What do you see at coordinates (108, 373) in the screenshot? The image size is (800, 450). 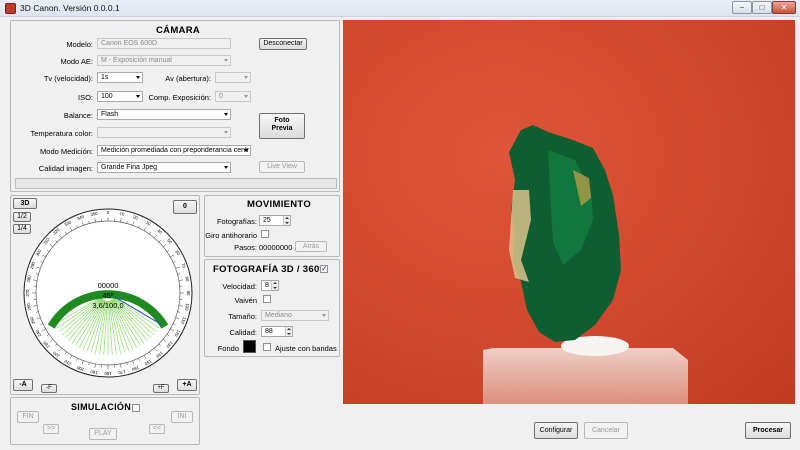 I see `dial-tick-label: 180` at bounding box center [108, 373].